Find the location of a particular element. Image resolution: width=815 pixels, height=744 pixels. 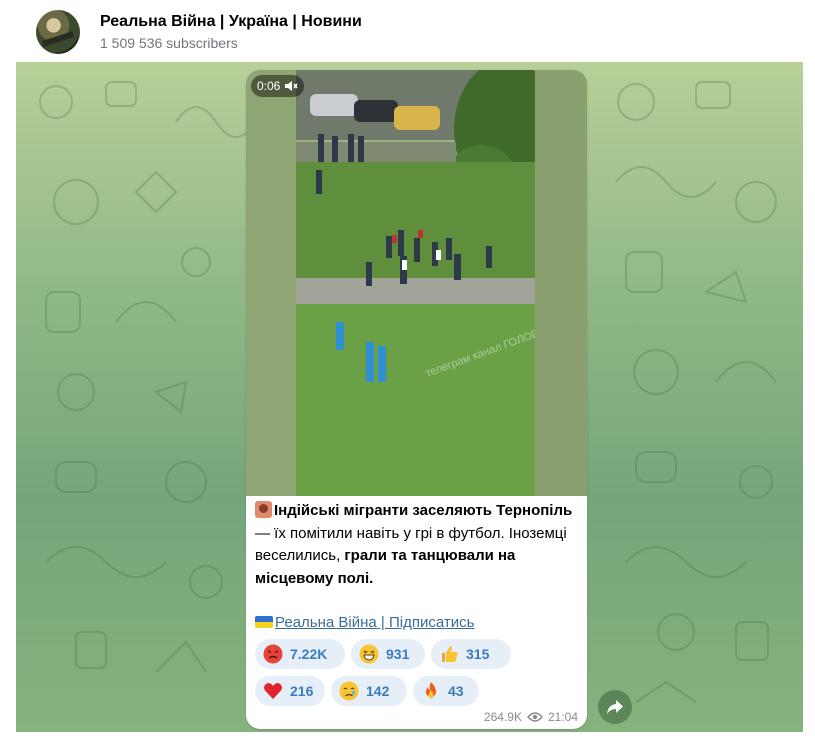

reaction-count: 216 is located at coordinates (302, 691).